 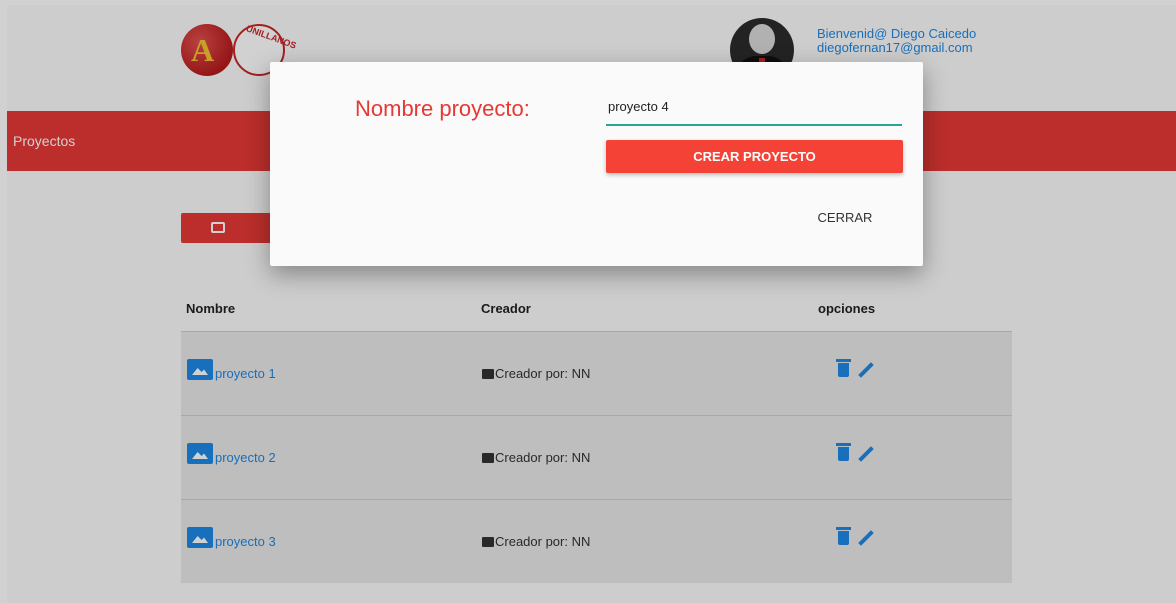 What do you see at coordinates (754, 156) in the screenshot?
I see `create-project-button: CREAR PROYECTO` at bounding box center [754, 156].